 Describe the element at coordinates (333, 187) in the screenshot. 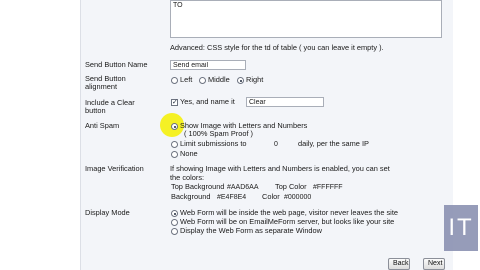

I see `top-color-input` at that location.